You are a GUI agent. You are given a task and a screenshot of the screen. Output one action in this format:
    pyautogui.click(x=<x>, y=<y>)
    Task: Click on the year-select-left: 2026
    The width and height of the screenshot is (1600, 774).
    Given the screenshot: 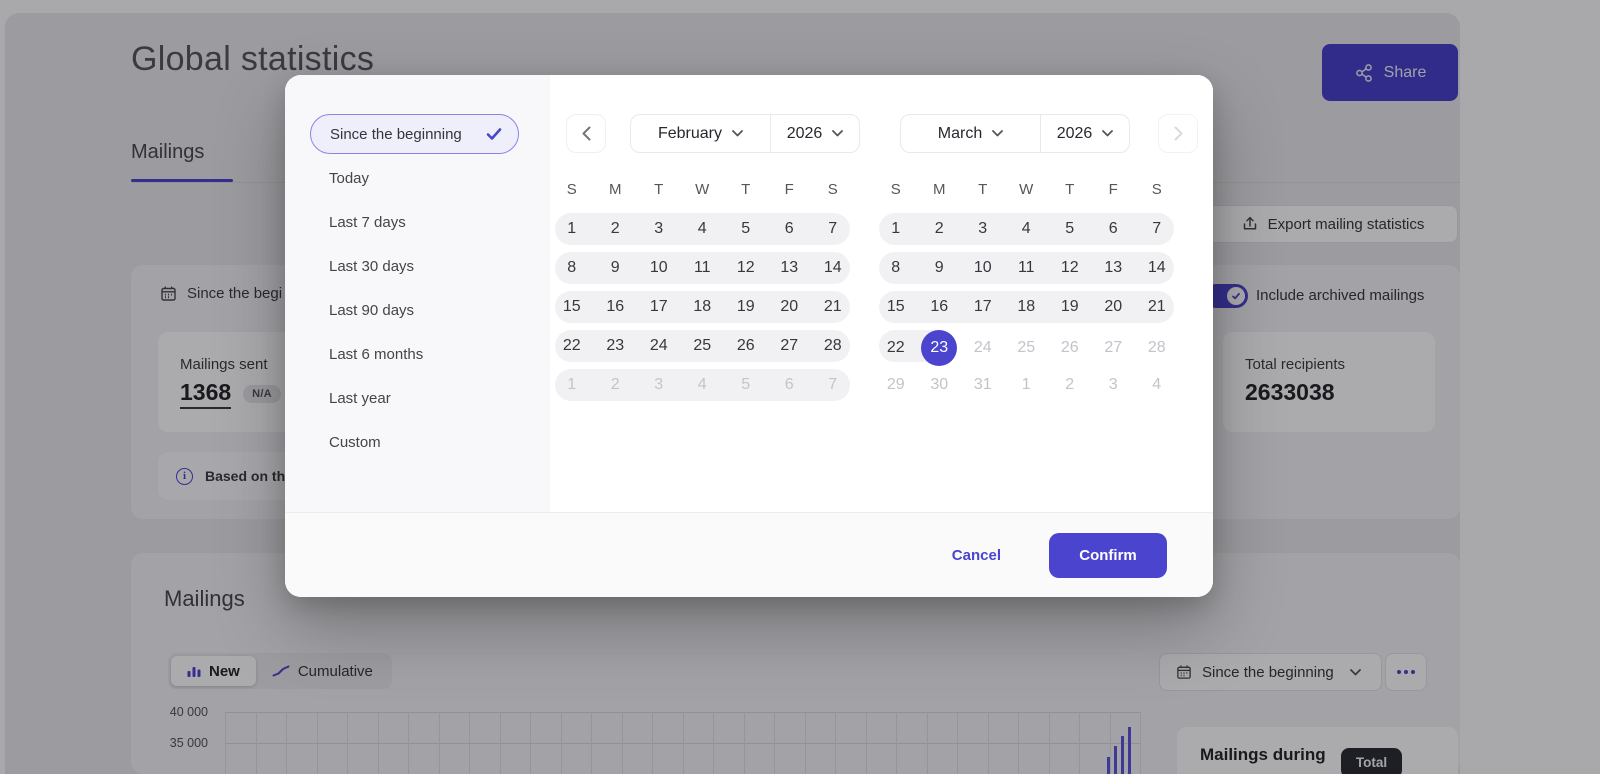 What is the action you would take?
    pyautogui.click(x=815, y=133)
    